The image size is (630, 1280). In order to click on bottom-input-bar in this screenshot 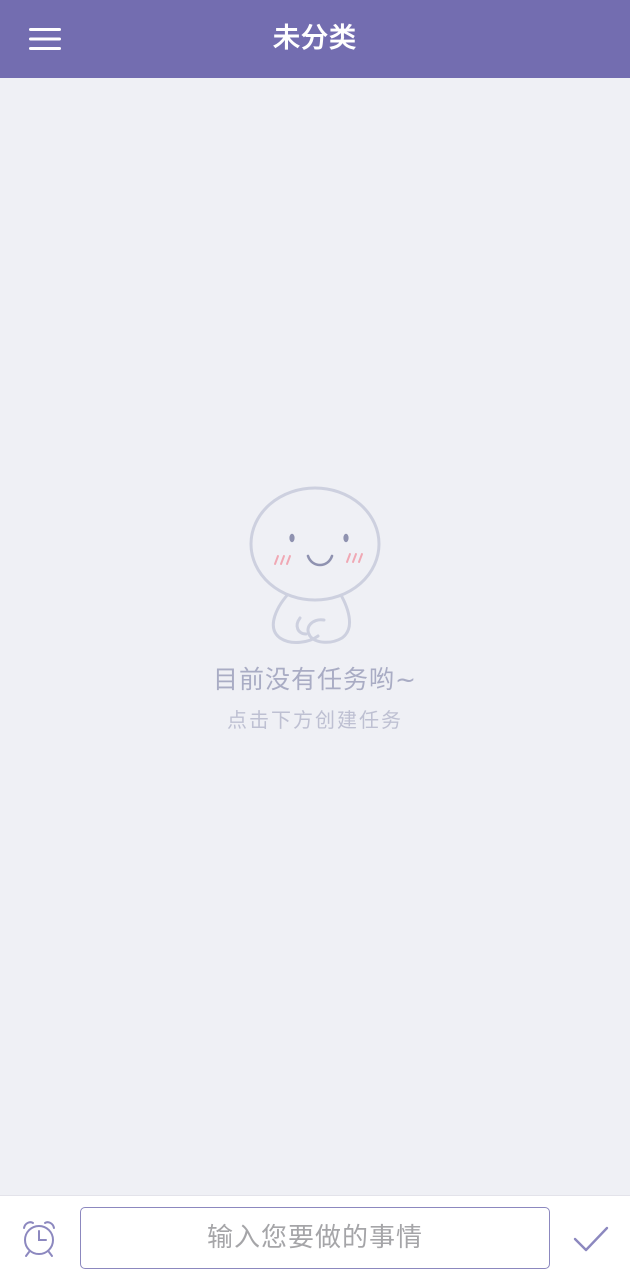, I will do `click(315, 1237)`.